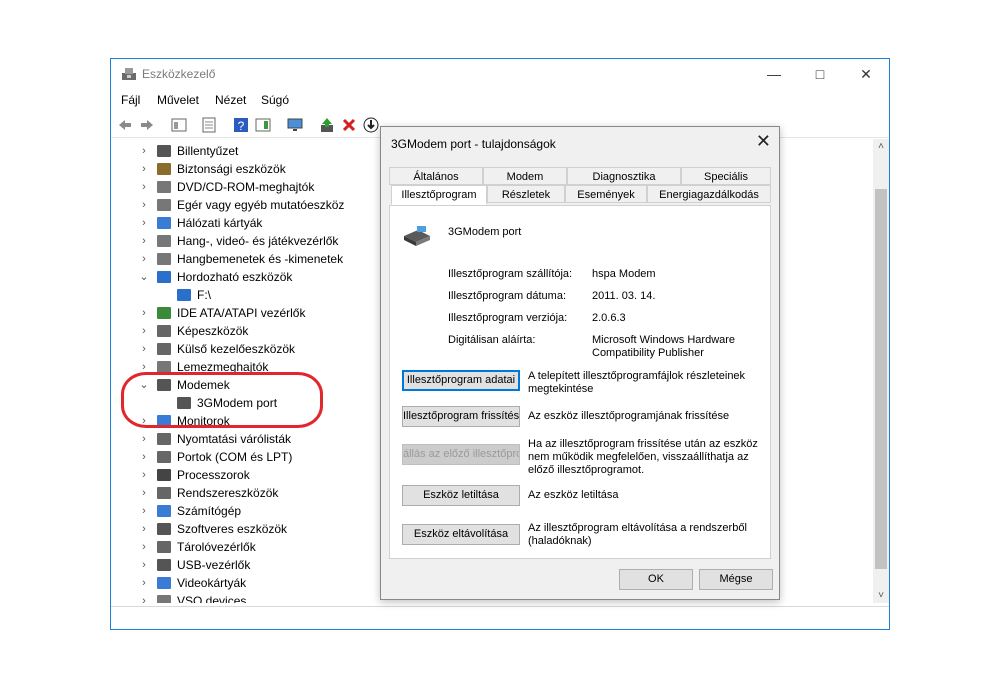  What do you see at coordinates (216, 547) in the screenshot?
I see `tree-item-label: Tárolóvezérlők` at bounding box center [216, 547].